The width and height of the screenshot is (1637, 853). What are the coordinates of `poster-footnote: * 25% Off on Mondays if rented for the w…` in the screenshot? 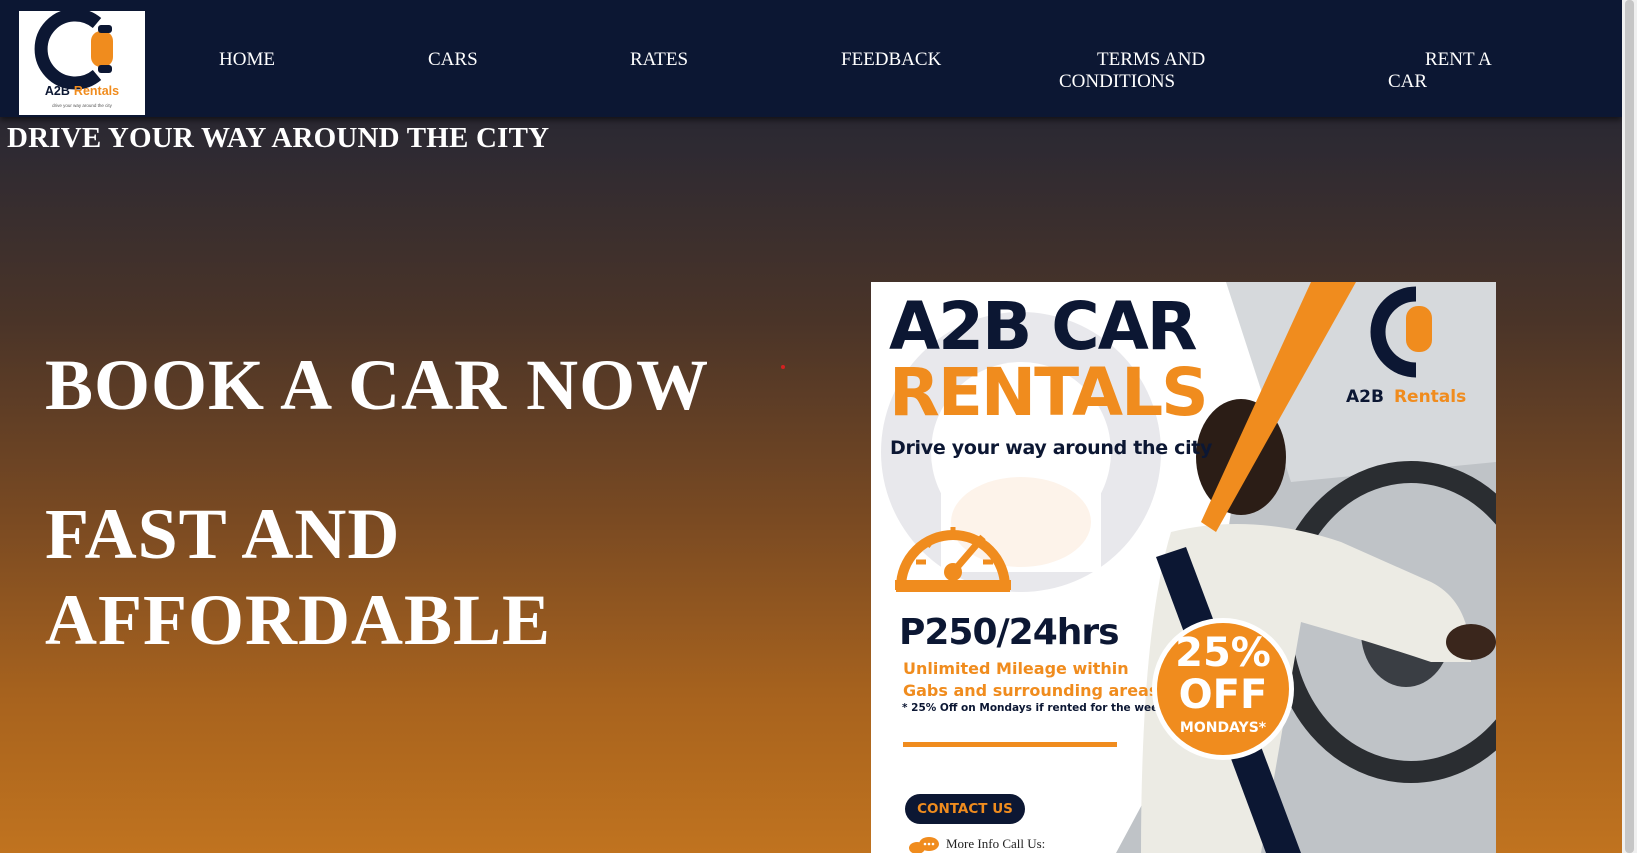 It's located at (1045, 708).